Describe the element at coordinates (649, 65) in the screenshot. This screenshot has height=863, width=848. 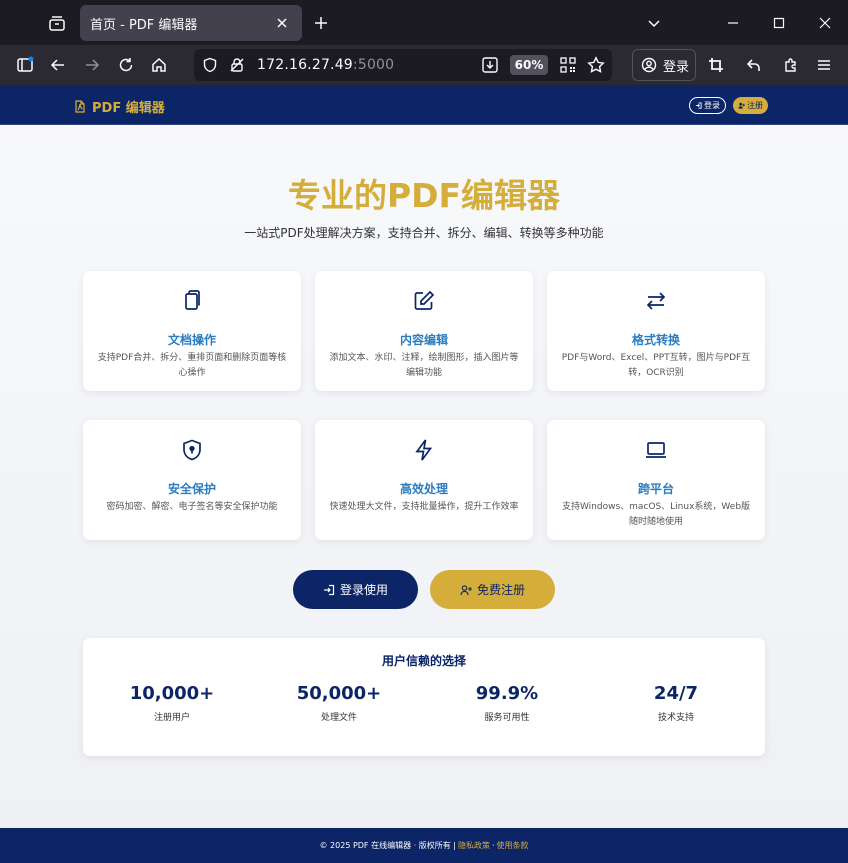
I see `account-icon` at that location.